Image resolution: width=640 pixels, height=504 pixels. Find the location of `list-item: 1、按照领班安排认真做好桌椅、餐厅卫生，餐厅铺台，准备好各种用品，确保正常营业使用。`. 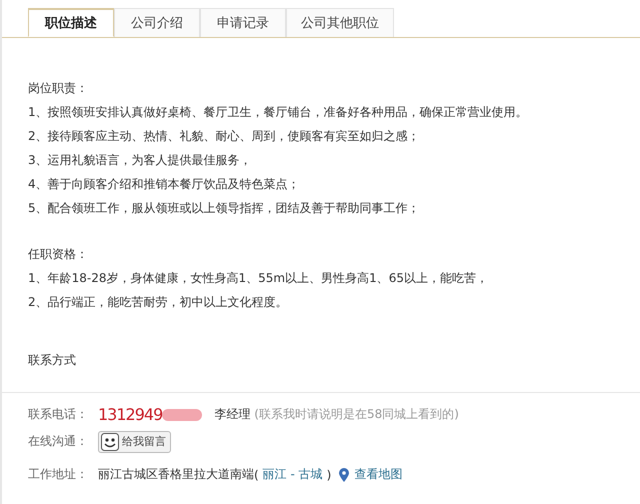

list-item: 1、按照领班安排认真做好桌椅、餐厅卫生，餐厅铺台，准备好各种用品，确保正常营业使用。 is located at coordinates (278, 112).